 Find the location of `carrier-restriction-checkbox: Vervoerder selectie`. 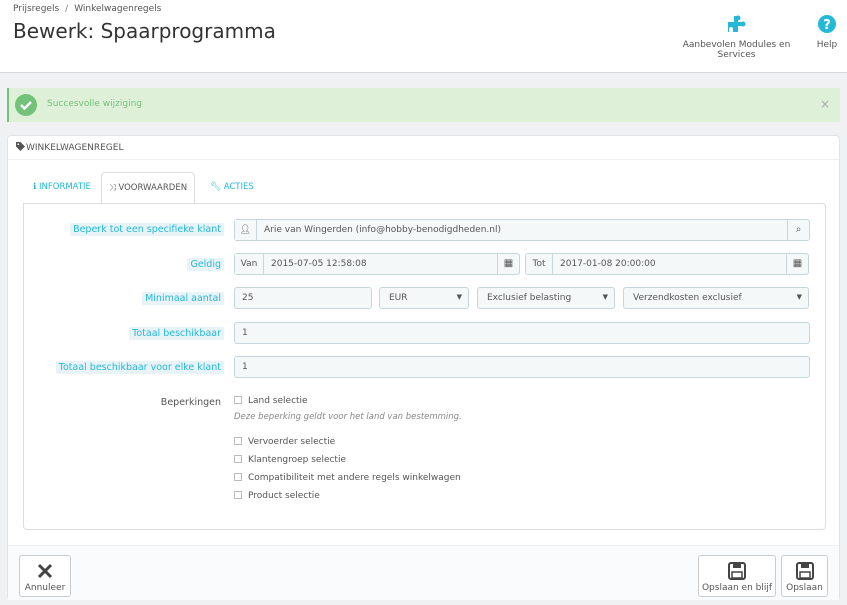

carrier-restriction-checkbox: Vervoerder selectie is located at coordinates (284, 442).